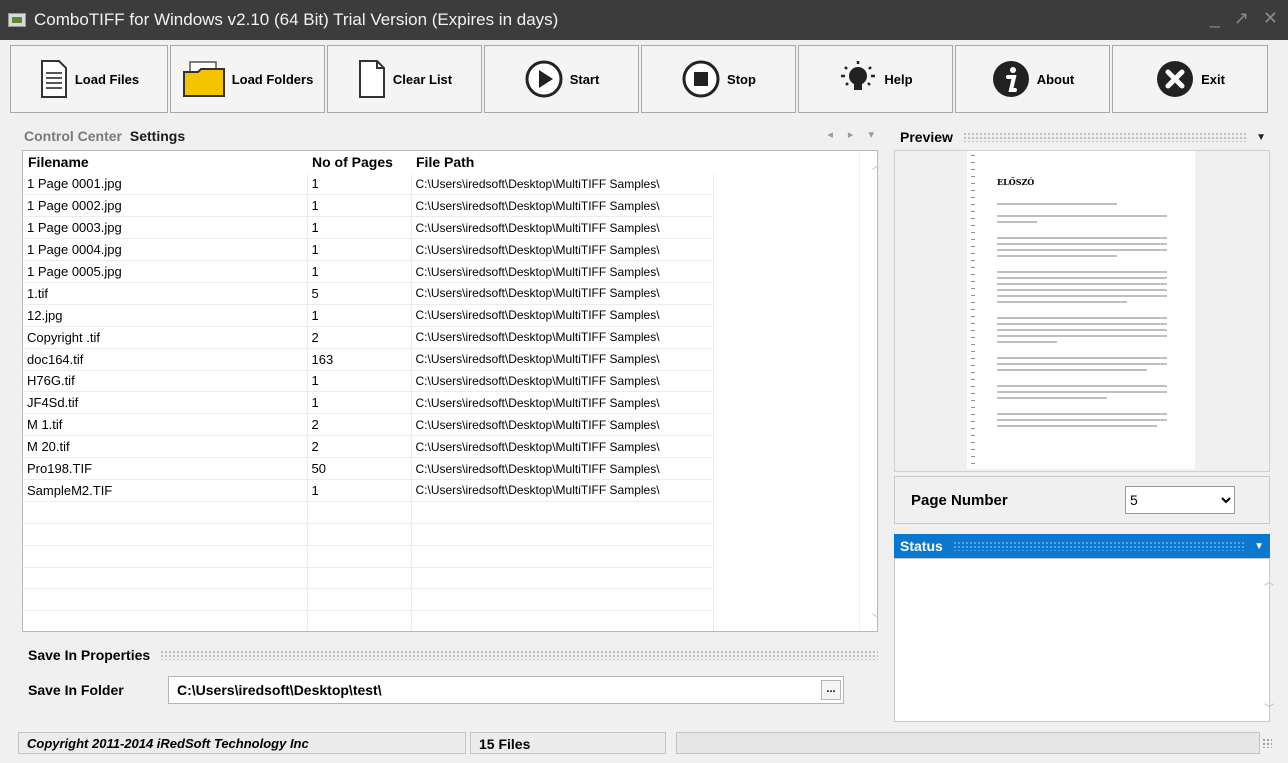 The image size is (1288, 763). What do you see at coordinates (1267, 743) in the screenshot?
I see `resize-grip-icon` at bounding box center [1267, 743].